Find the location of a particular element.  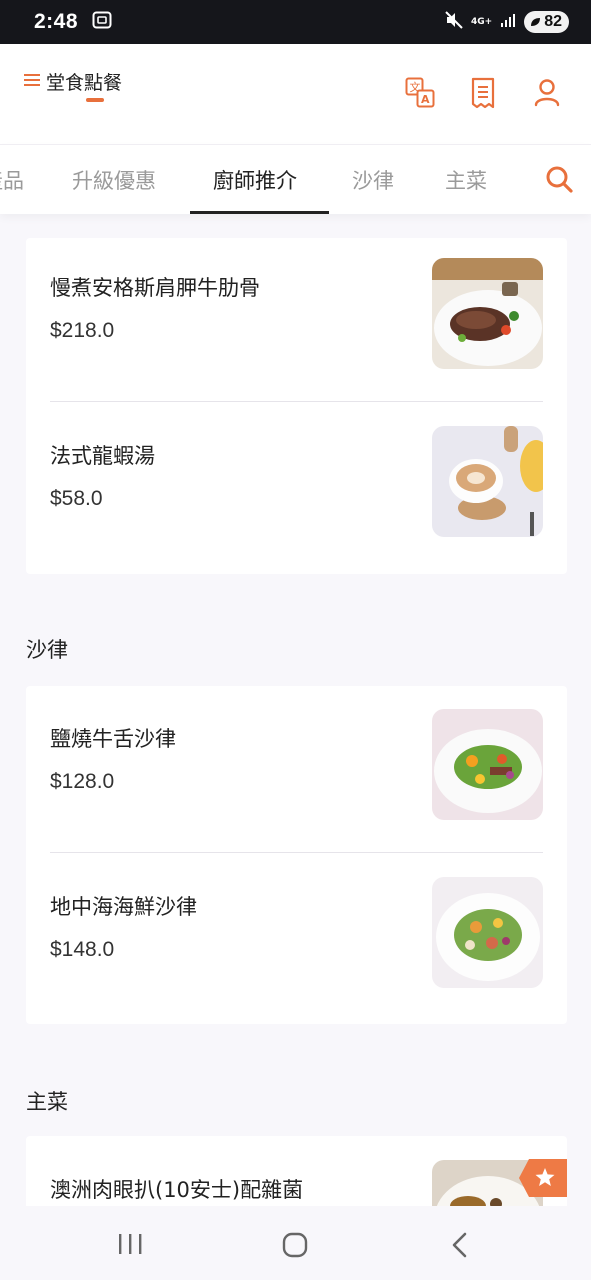

active-tab-indicator is located at coordinates (259, 212).